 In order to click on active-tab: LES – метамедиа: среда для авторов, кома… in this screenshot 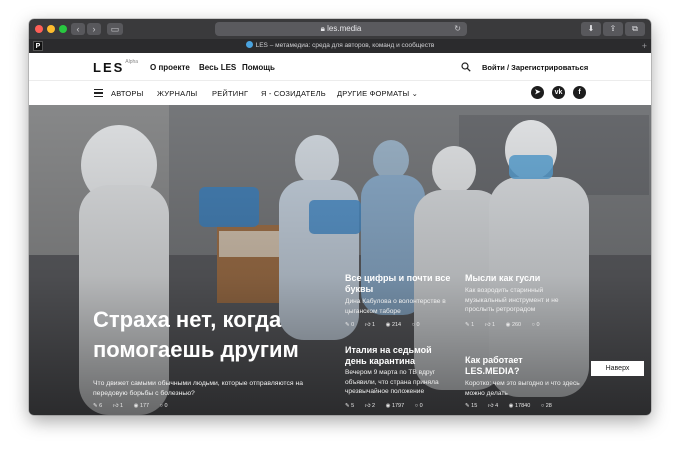, I will do `click(340, 46)`.